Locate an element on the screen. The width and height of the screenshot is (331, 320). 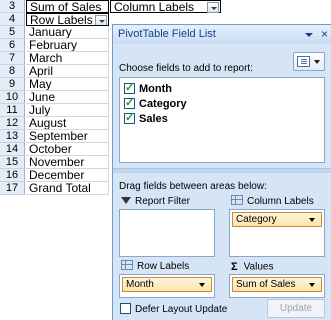
field-checkbox-sales is located at coordinates (129, 118).